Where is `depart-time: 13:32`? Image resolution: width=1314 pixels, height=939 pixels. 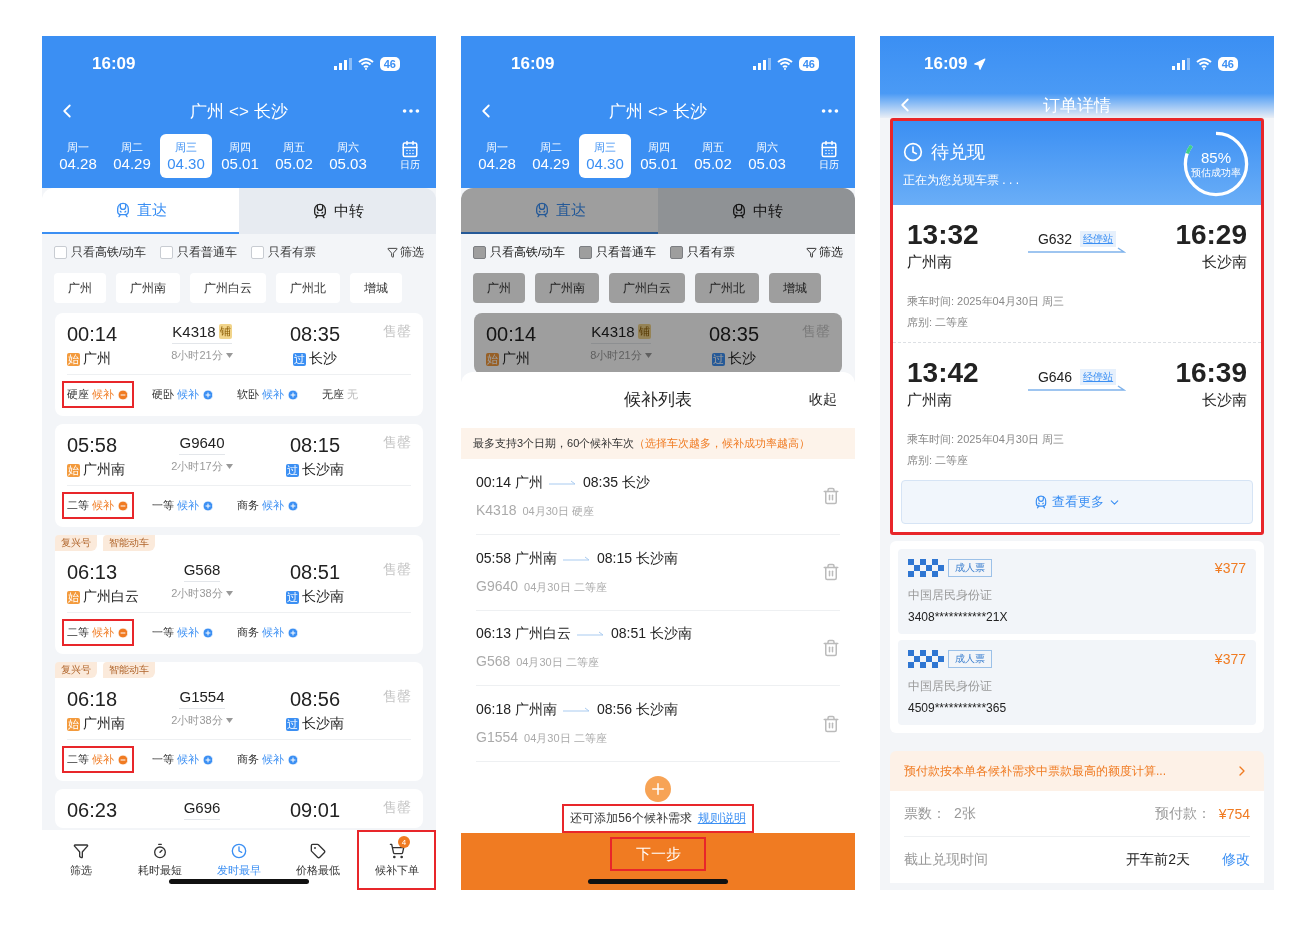
depart-time: 13:32 is located at coordinates (943, 235).